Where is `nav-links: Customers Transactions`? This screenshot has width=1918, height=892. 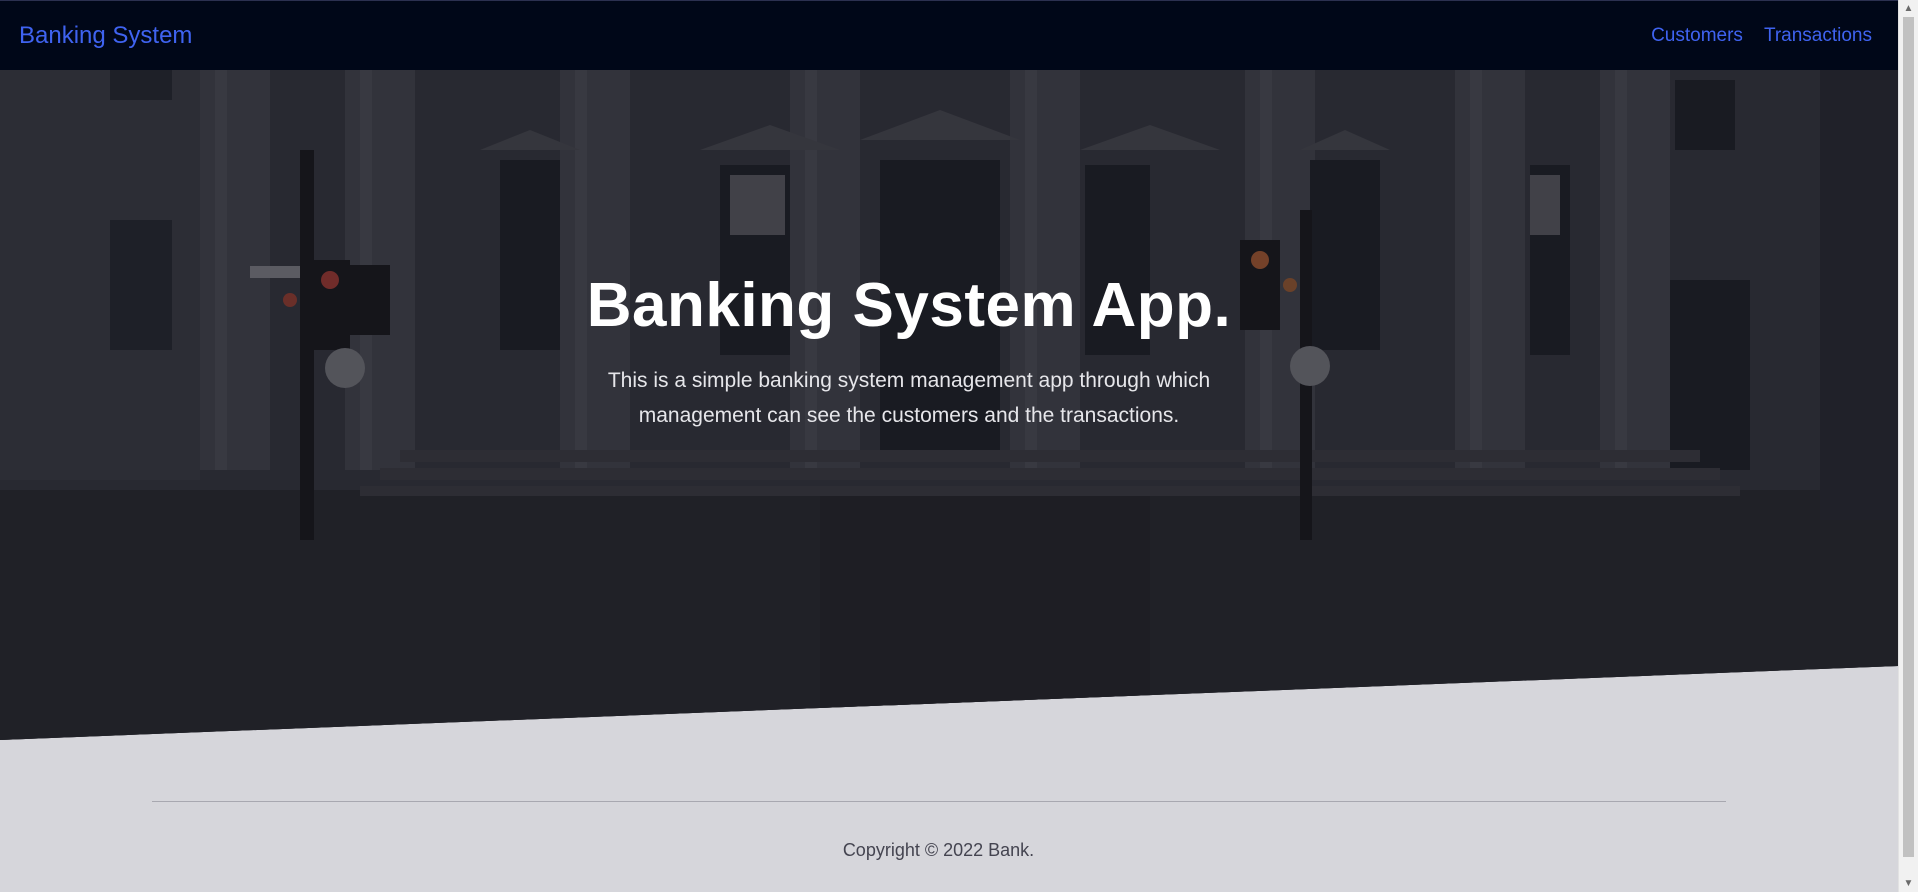 nav-links: Customers Transactions is located at coordinates (1761, 36).